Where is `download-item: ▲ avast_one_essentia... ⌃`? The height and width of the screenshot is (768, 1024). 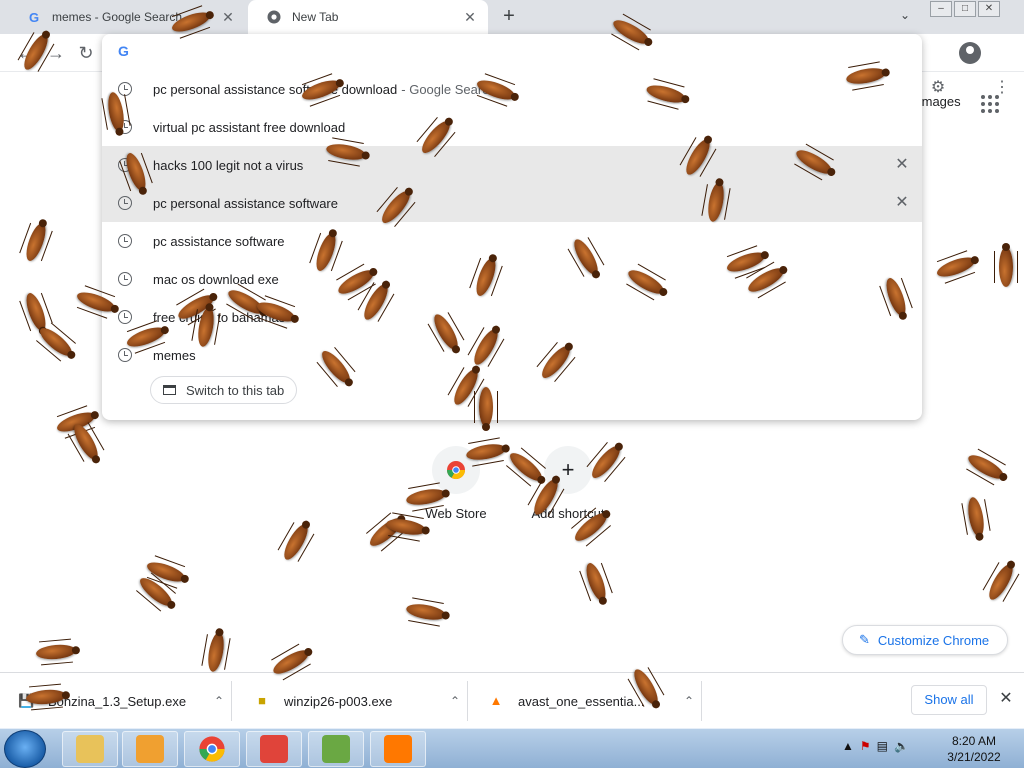
download-item: ▲ avast_one_essentia... ⌃ is located at coordinates (586, 701).